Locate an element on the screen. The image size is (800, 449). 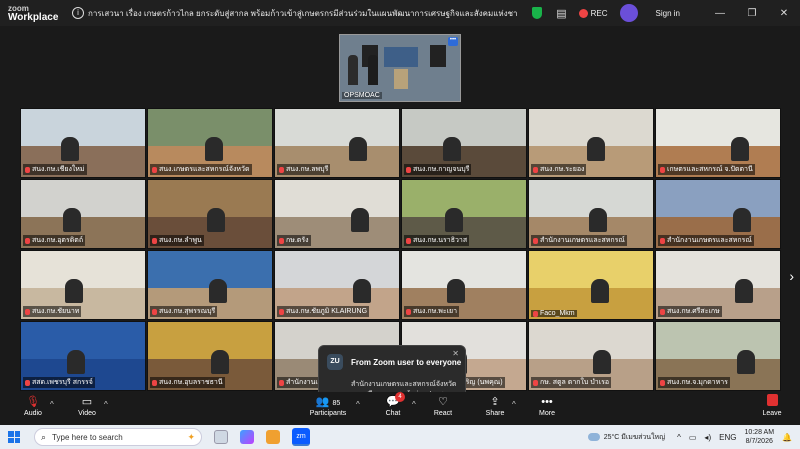
participant-tile: สนง.กษ.ลำพูน is located at coordinates (210, 214).